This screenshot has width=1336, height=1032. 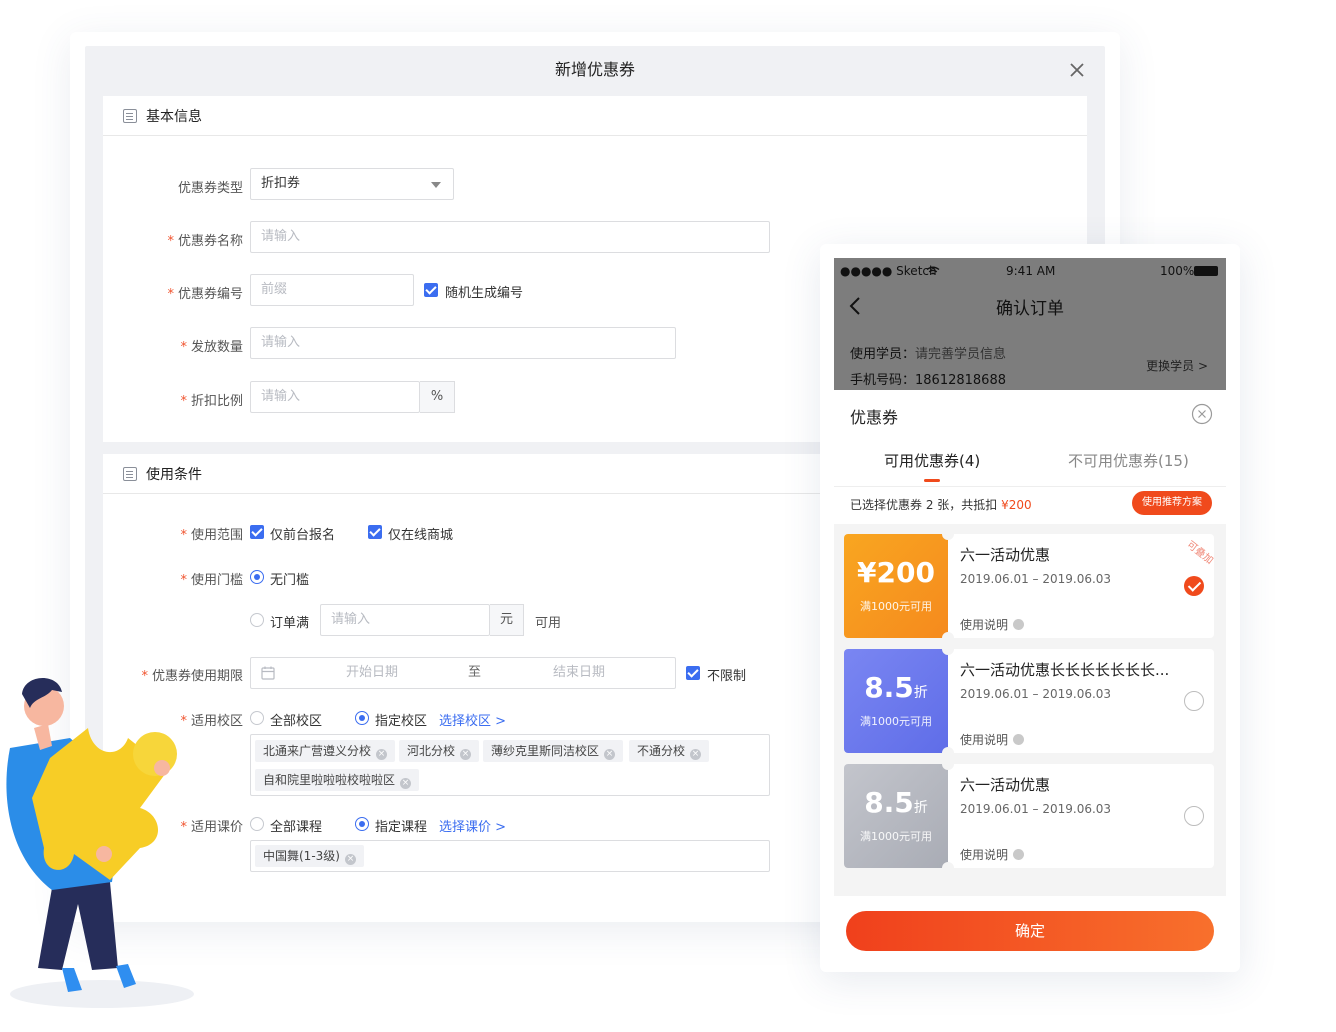 I want to click on basic-info-header: 基本信息, so click(x=595, y=116).